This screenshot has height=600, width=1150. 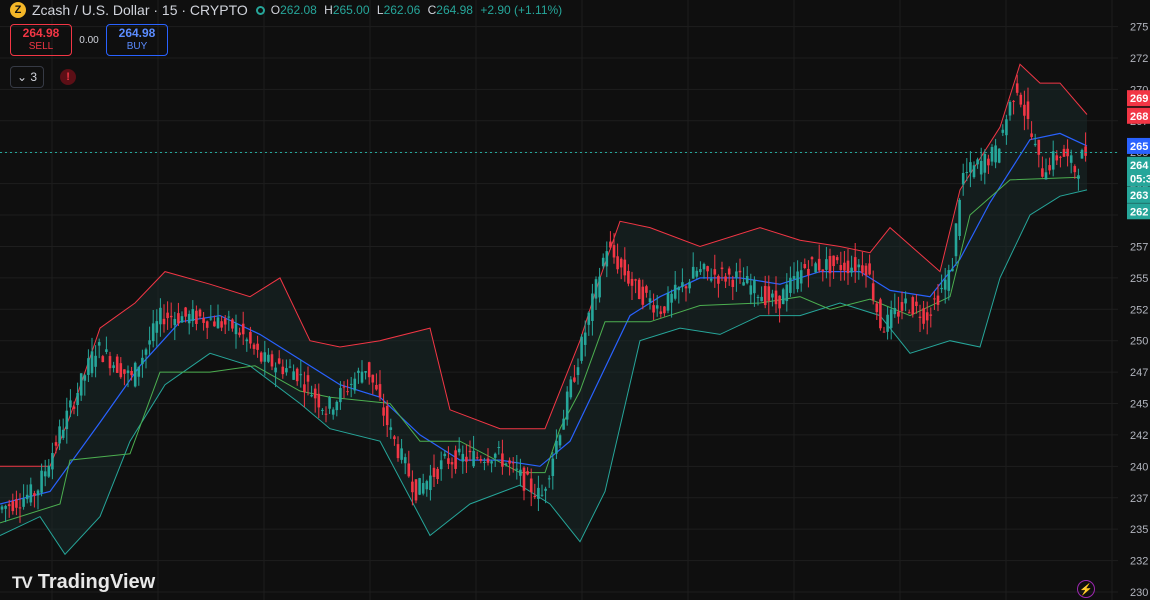 What do you see at coordinates (1139, 99) in the screenshot?
I see `price-label-text: 269` at bounding box center [1139, 99].